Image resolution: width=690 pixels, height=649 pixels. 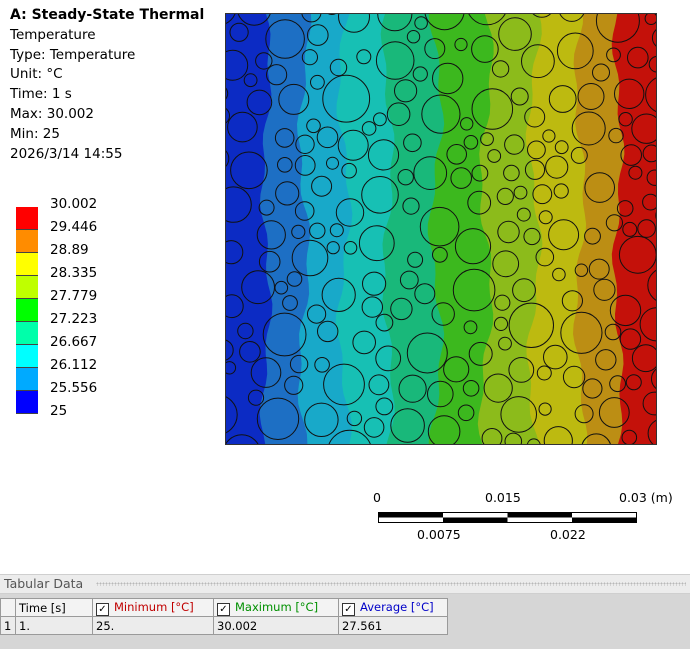 I want to click on column-header-minimum: ✓ Minimum [°C], so click(x=153, y=607).